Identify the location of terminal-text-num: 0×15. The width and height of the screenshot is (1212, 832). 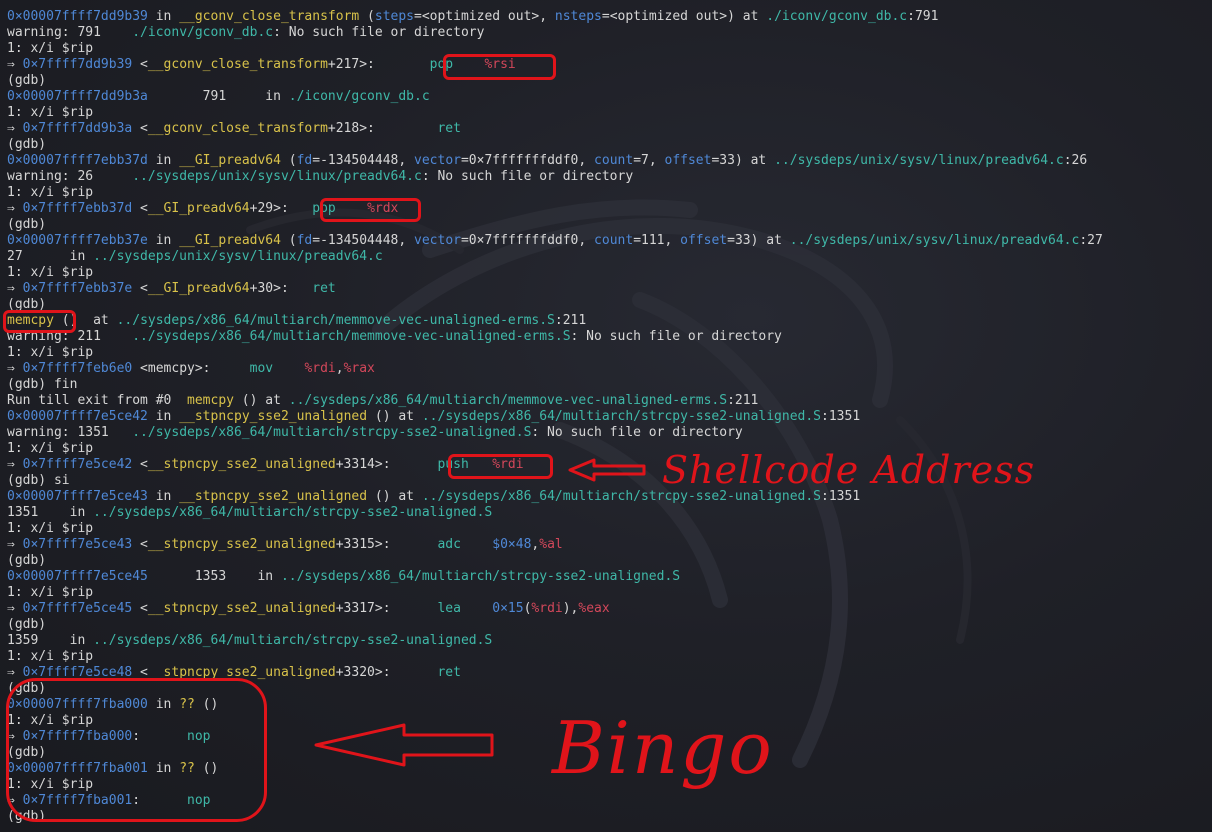
(508, 608).